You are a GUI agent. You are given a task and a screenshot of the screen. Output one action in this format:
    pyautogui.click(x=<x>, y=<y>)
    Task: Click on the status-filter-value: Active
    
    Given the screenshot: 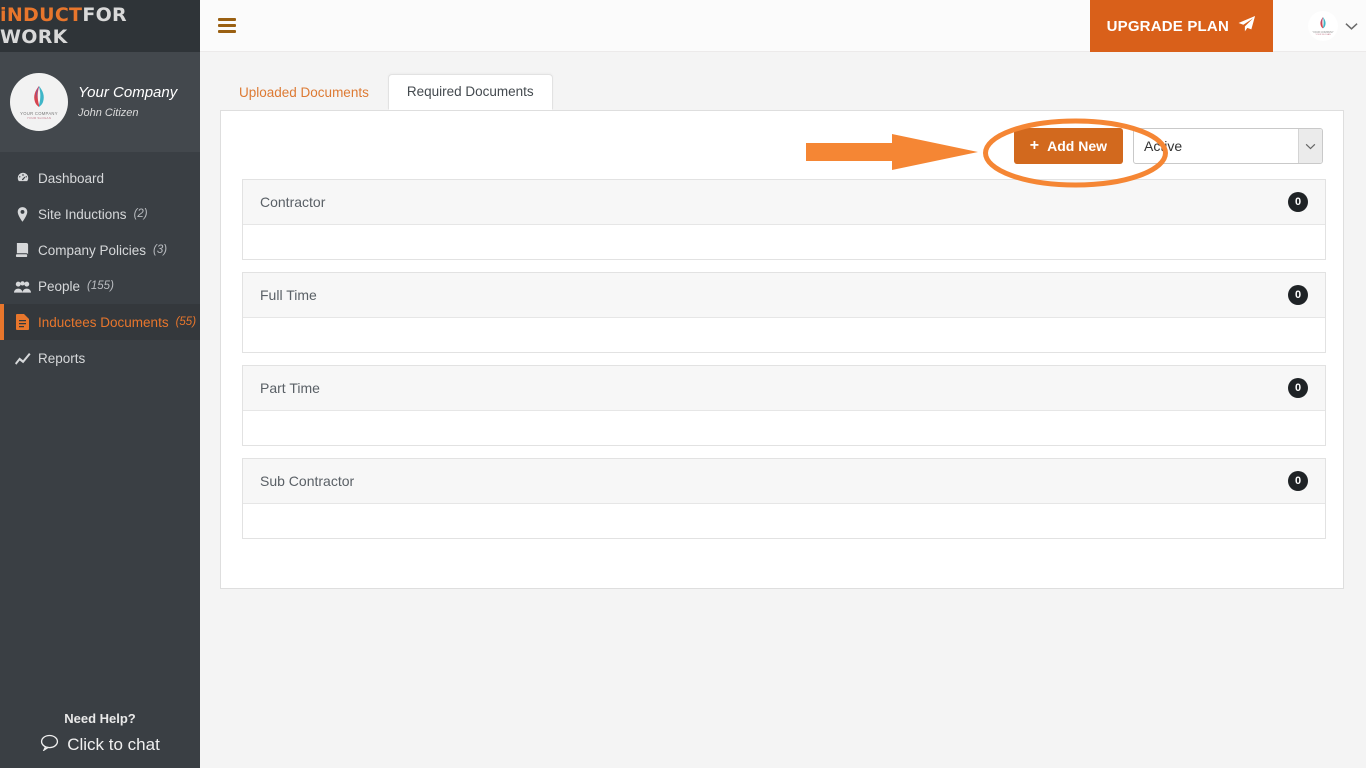 What is the action you would take?
    pyautogui.click(x=1163, y=146)
    